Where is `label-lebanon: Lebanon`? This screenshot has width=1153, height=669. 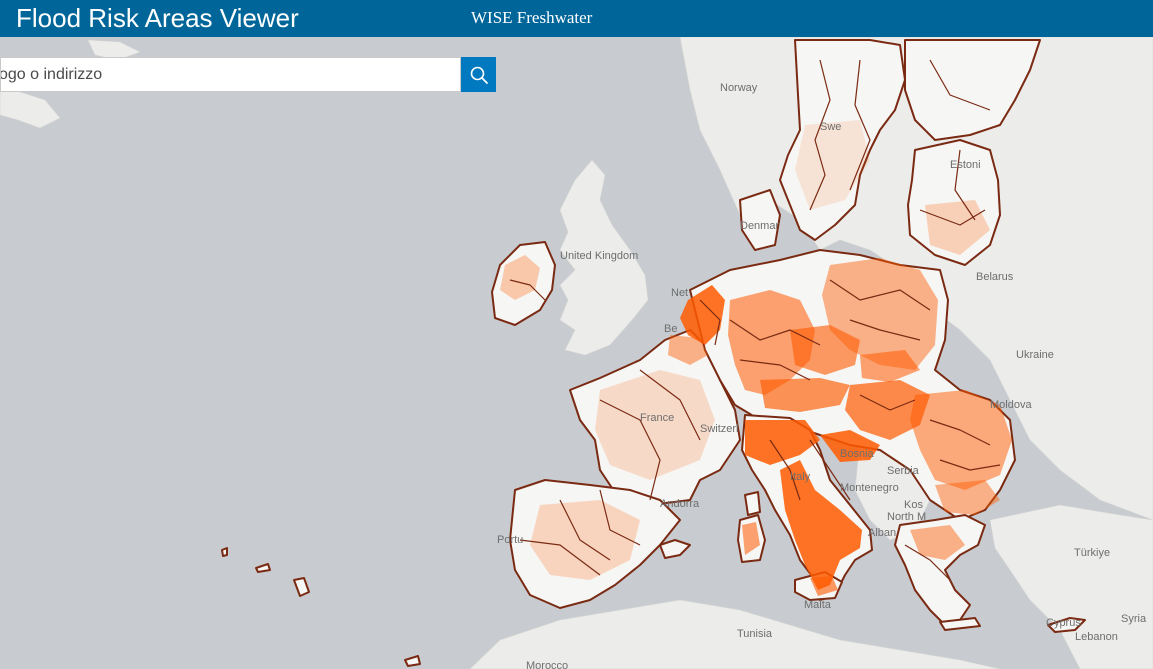 label-lebanon: Lebanon is located at coordinates (1096, 637).